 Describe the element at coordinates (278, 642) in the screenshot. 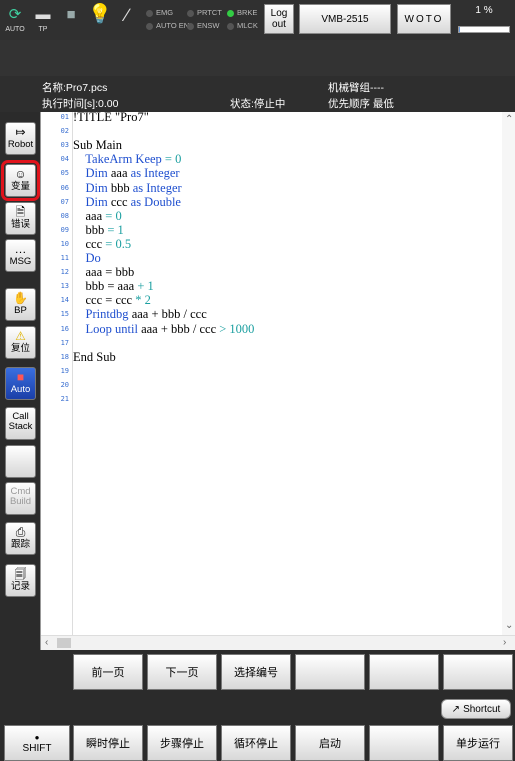

I see `horizontal-scrollbar: ‹ ›` at that location.